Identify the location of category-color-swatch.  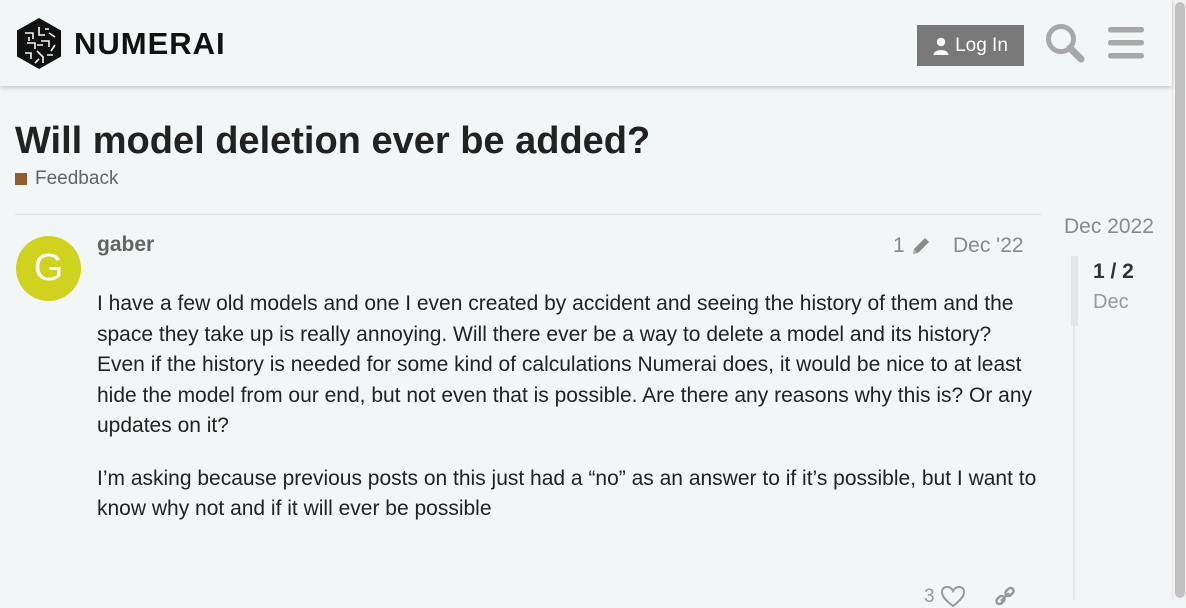
(21, 179).